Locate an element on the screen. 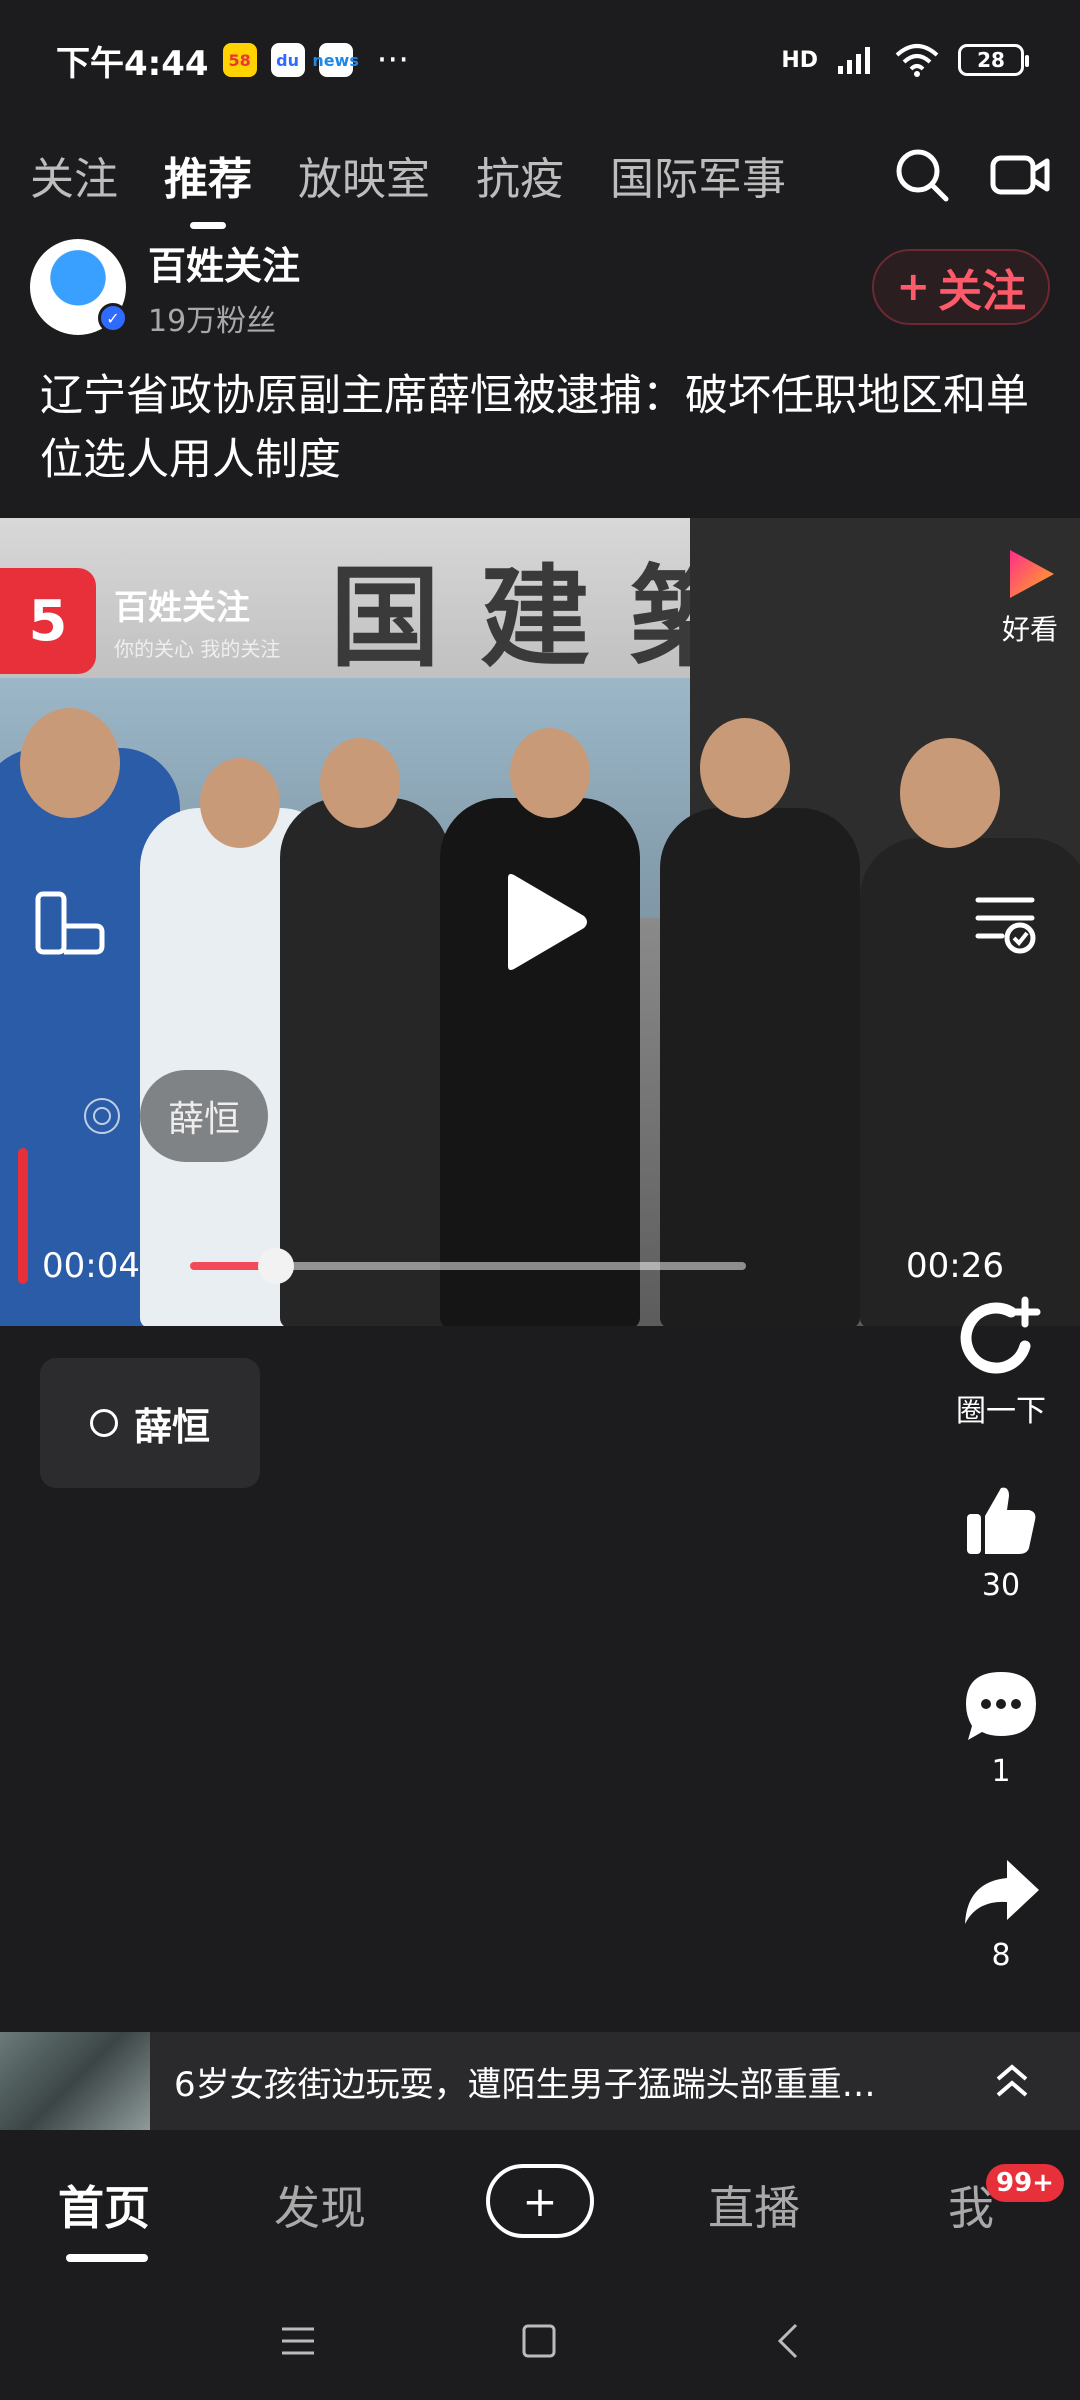  tab-follow: 关注 is located at coordinates (74, 175).